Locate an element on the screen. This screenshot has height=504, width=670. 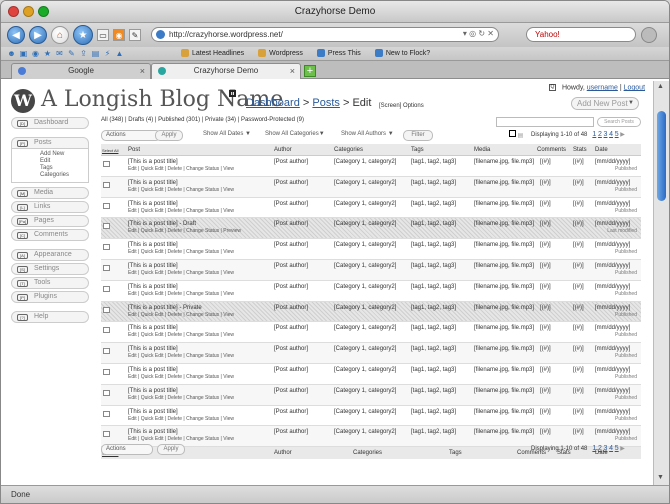
submenu-add-new: Add New is located at coordinates (64, 154).